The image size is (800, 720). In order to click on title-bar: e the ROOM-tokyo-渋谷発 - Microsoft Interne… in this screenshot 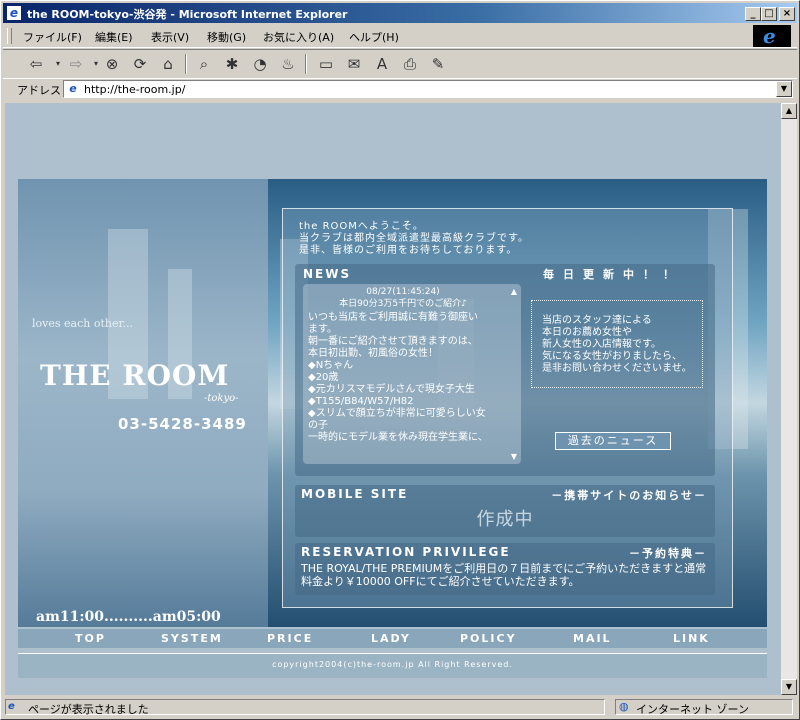, I will do `click(400, 13)`.